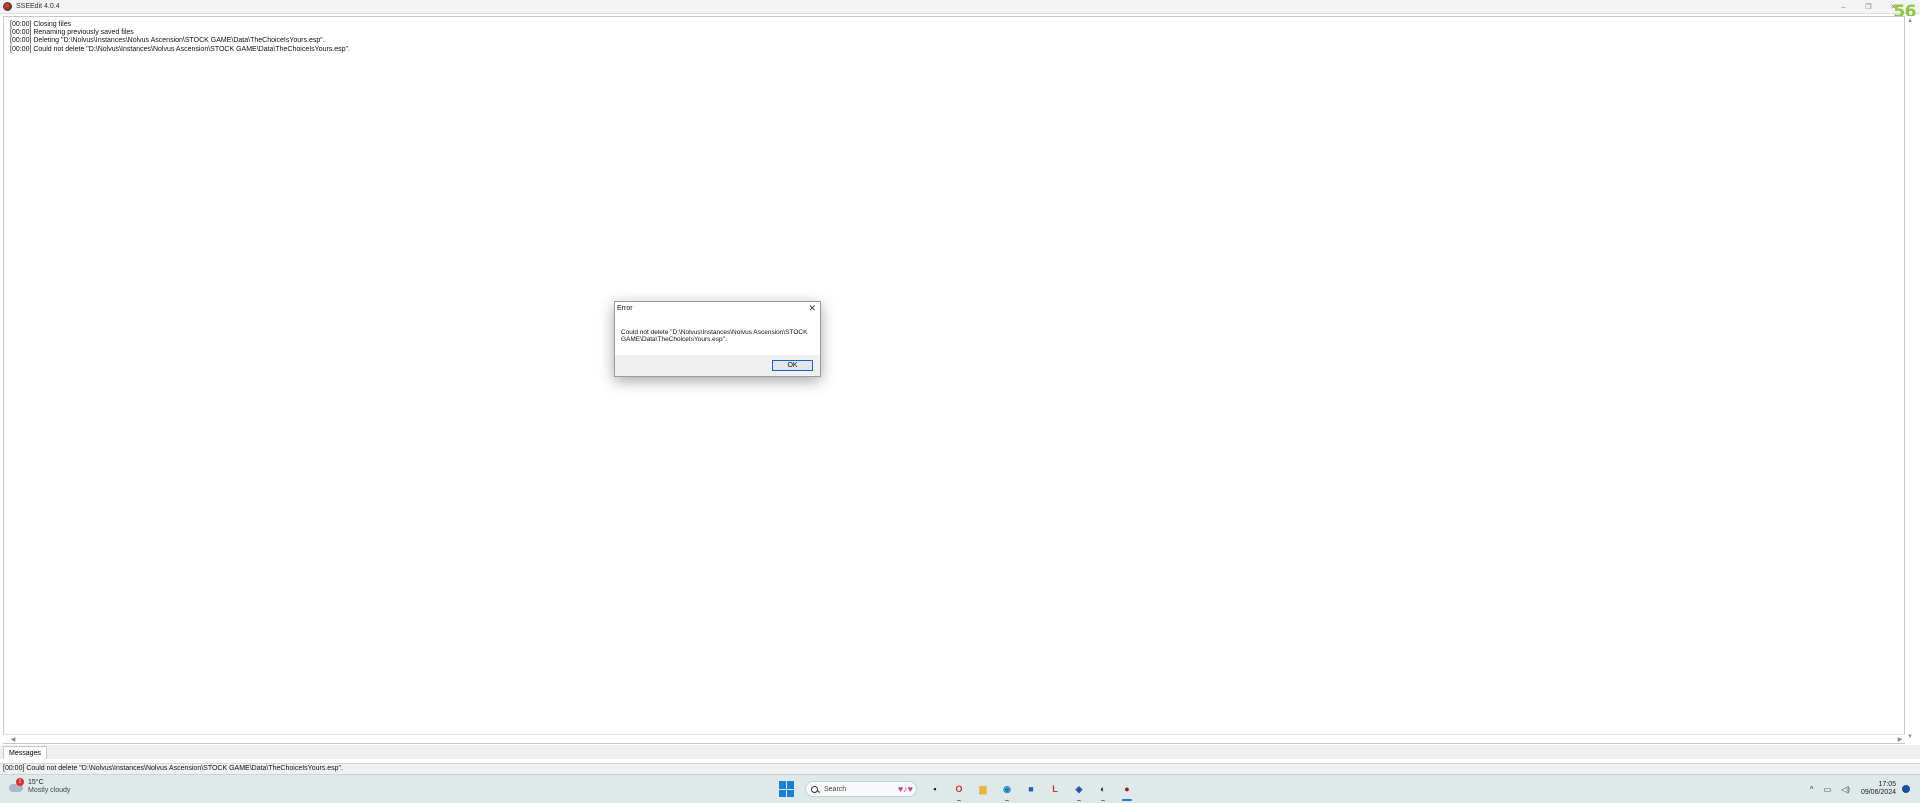  I want to click on file-explorer-icon-glyph: ▆, so click(983, 788).